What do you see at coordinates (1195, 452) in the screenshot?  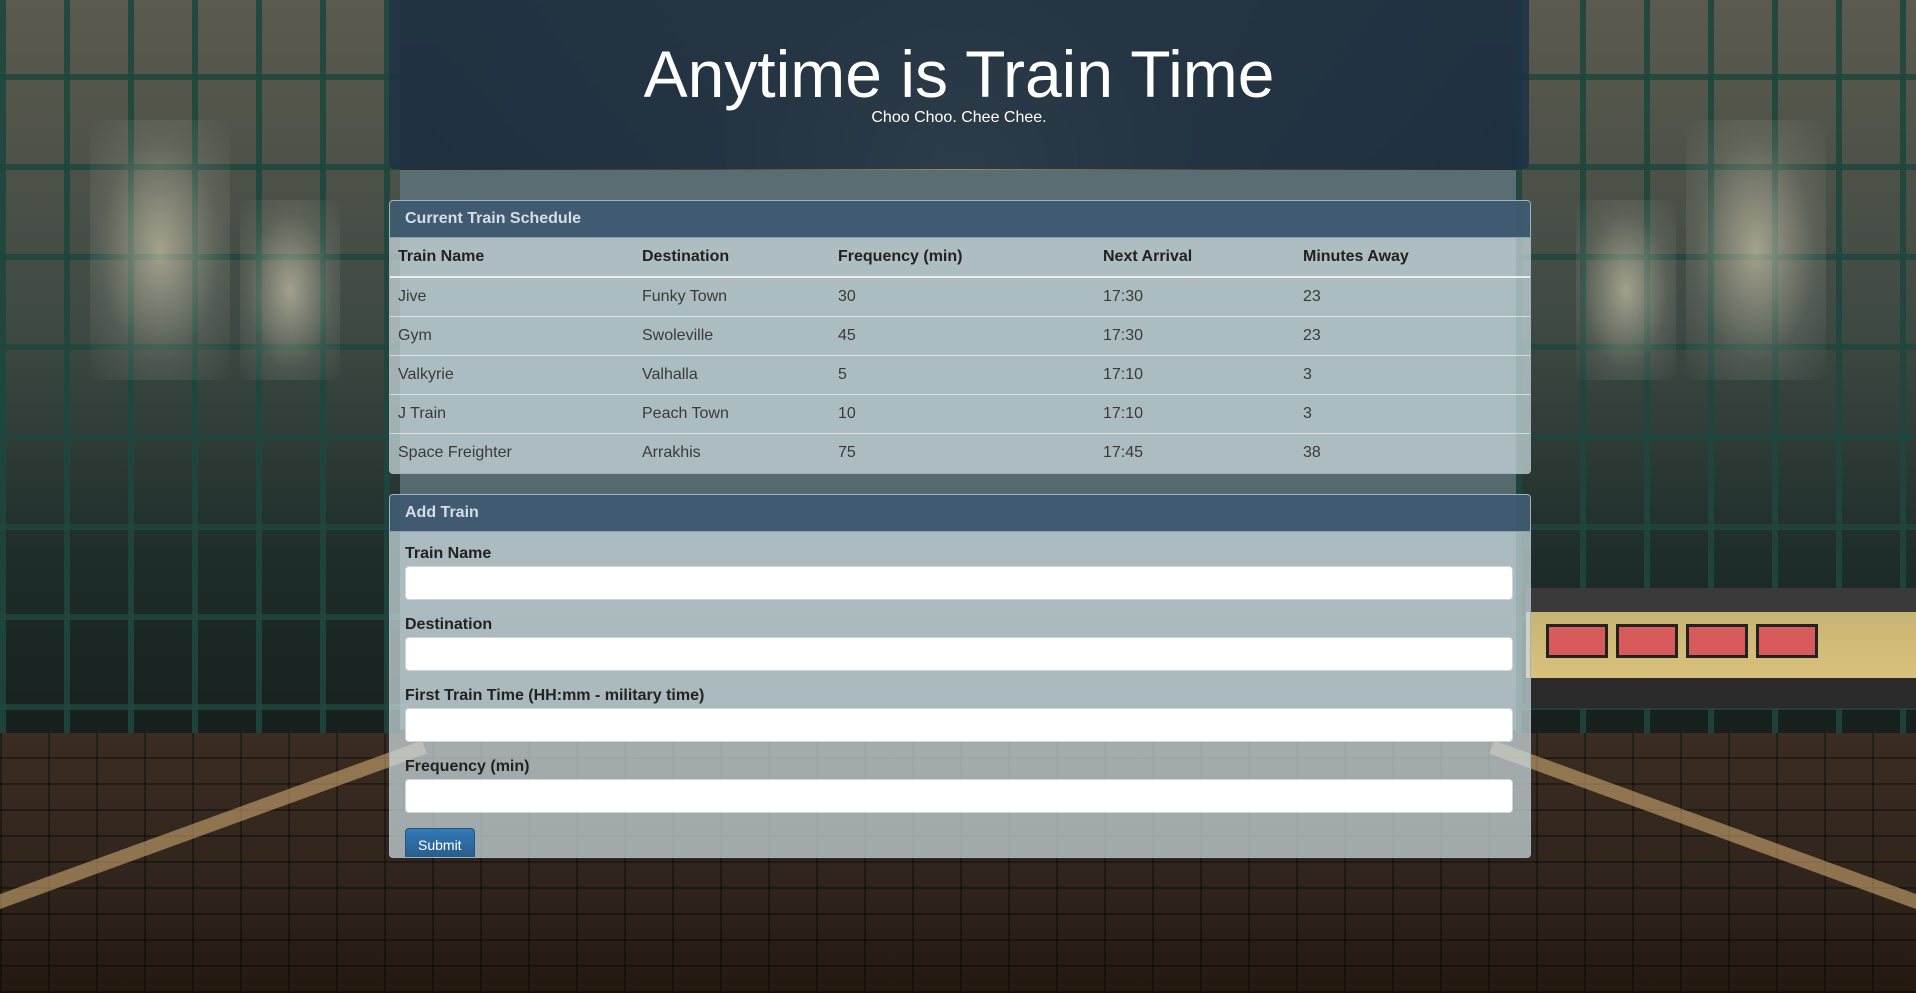 I see `cell-next-arrival: 17:45` at bounding box center [1195, 452].